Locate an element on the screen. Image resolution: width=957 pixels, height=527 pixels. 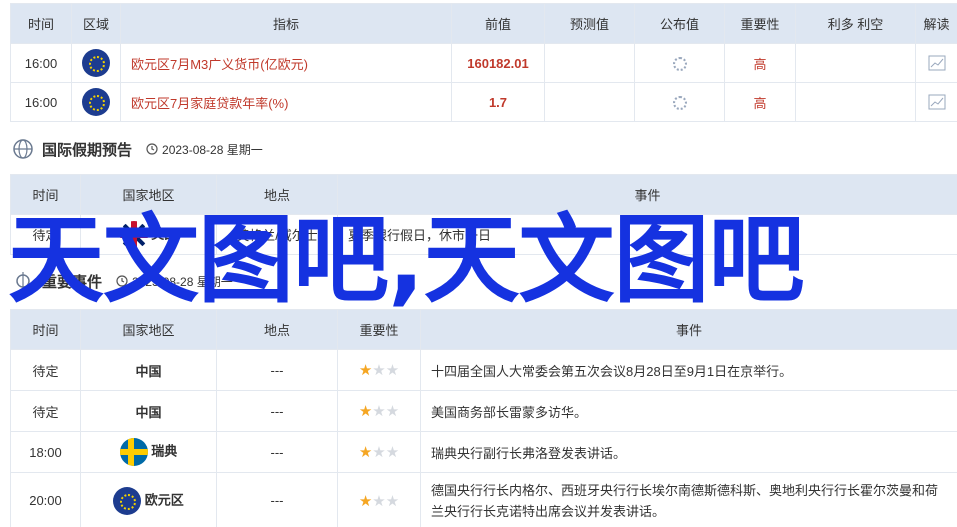
row-time: 18:00 is located at coordinates (45, 452).